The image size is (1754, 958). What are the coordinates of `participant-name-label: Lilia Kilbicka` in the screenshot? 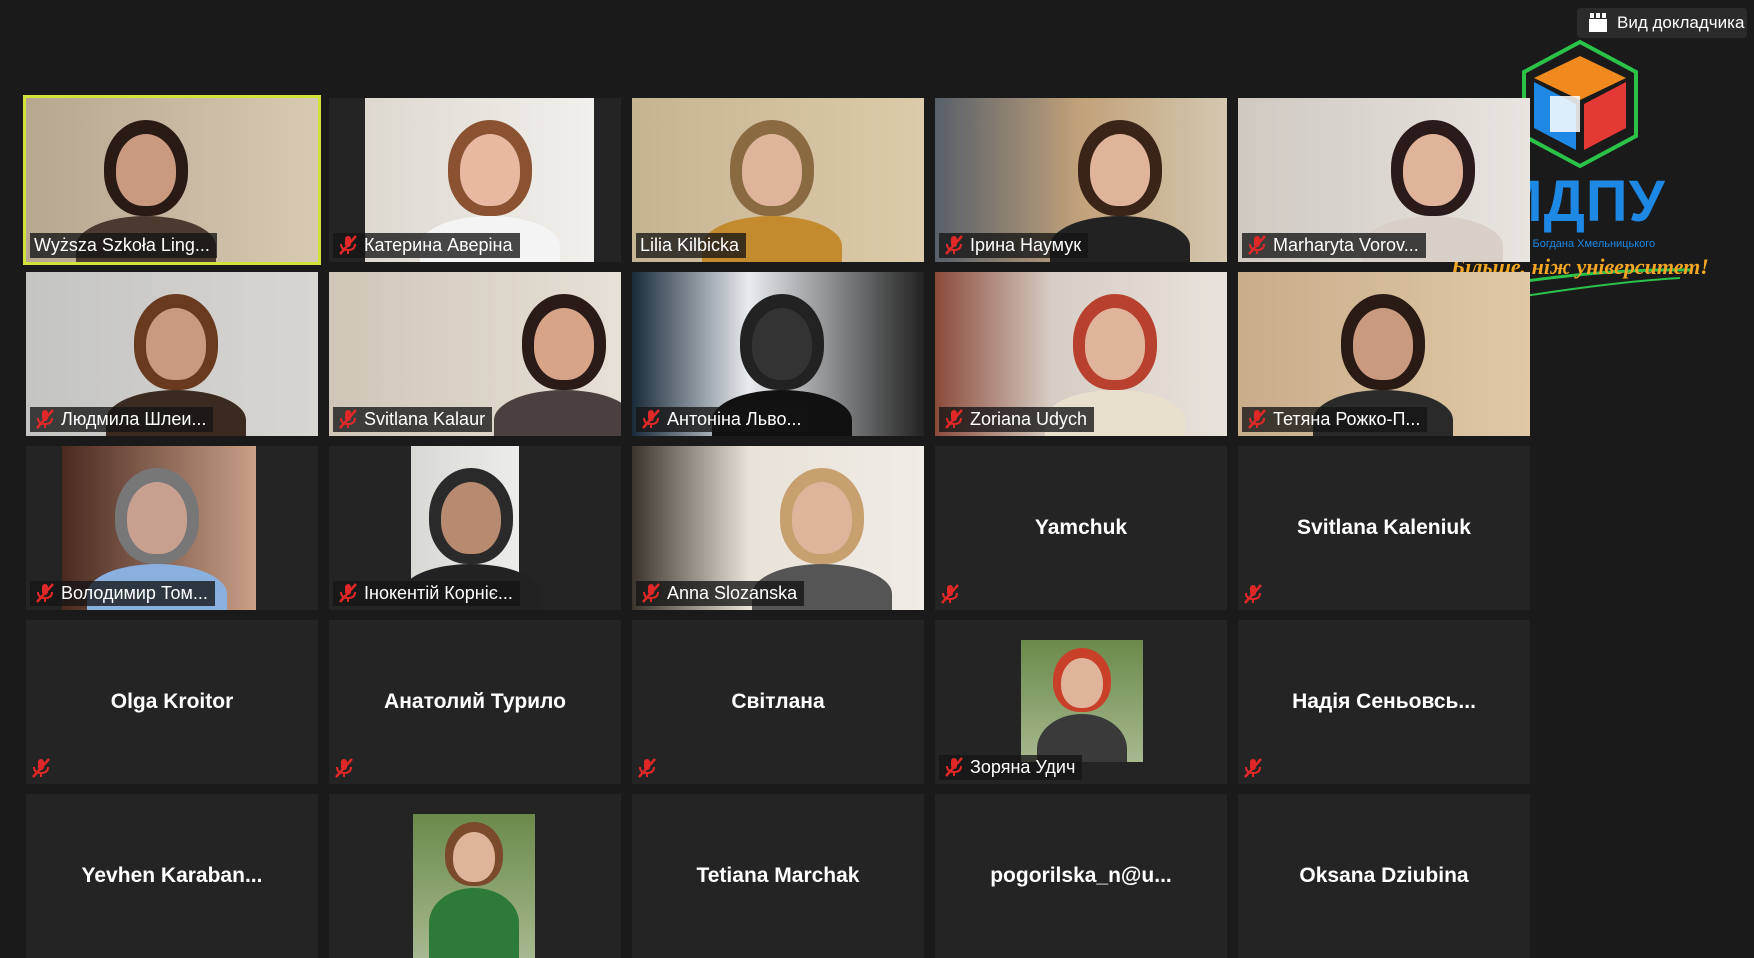 It's located at (691, 245).